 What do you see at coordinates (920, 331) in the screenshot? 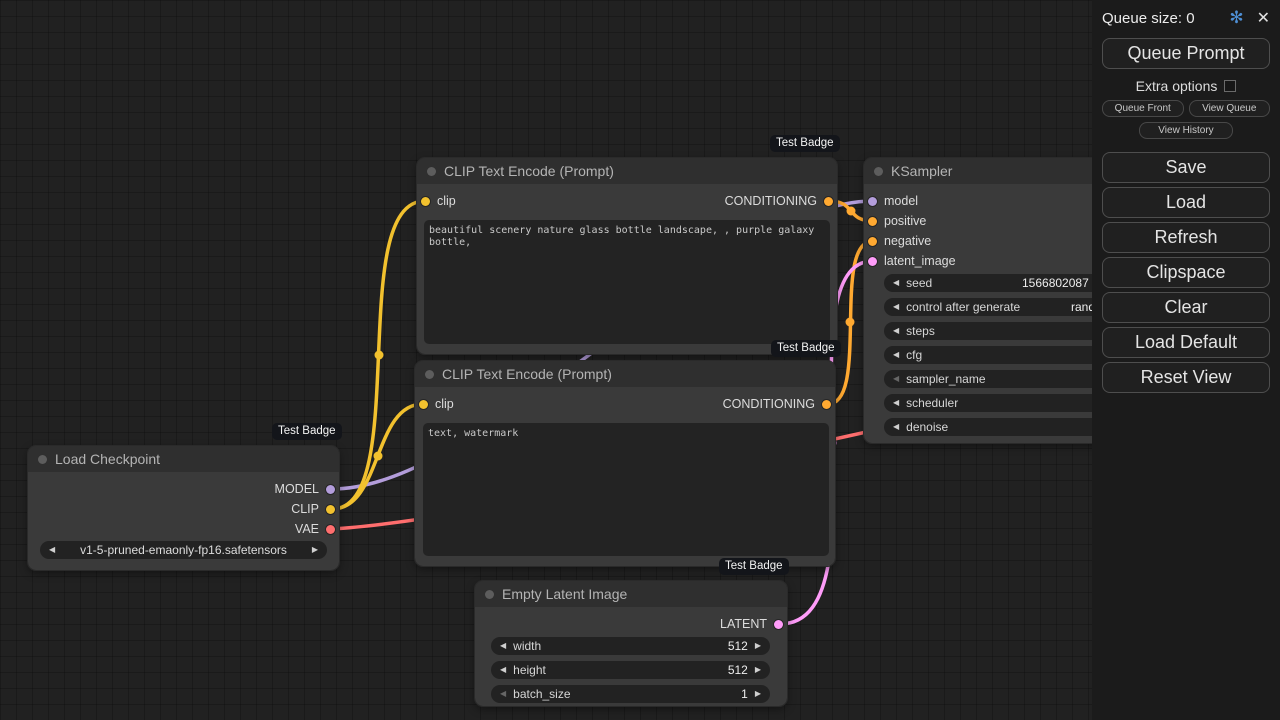
I see `widget-label: steps` at bounding box center [920, 331].